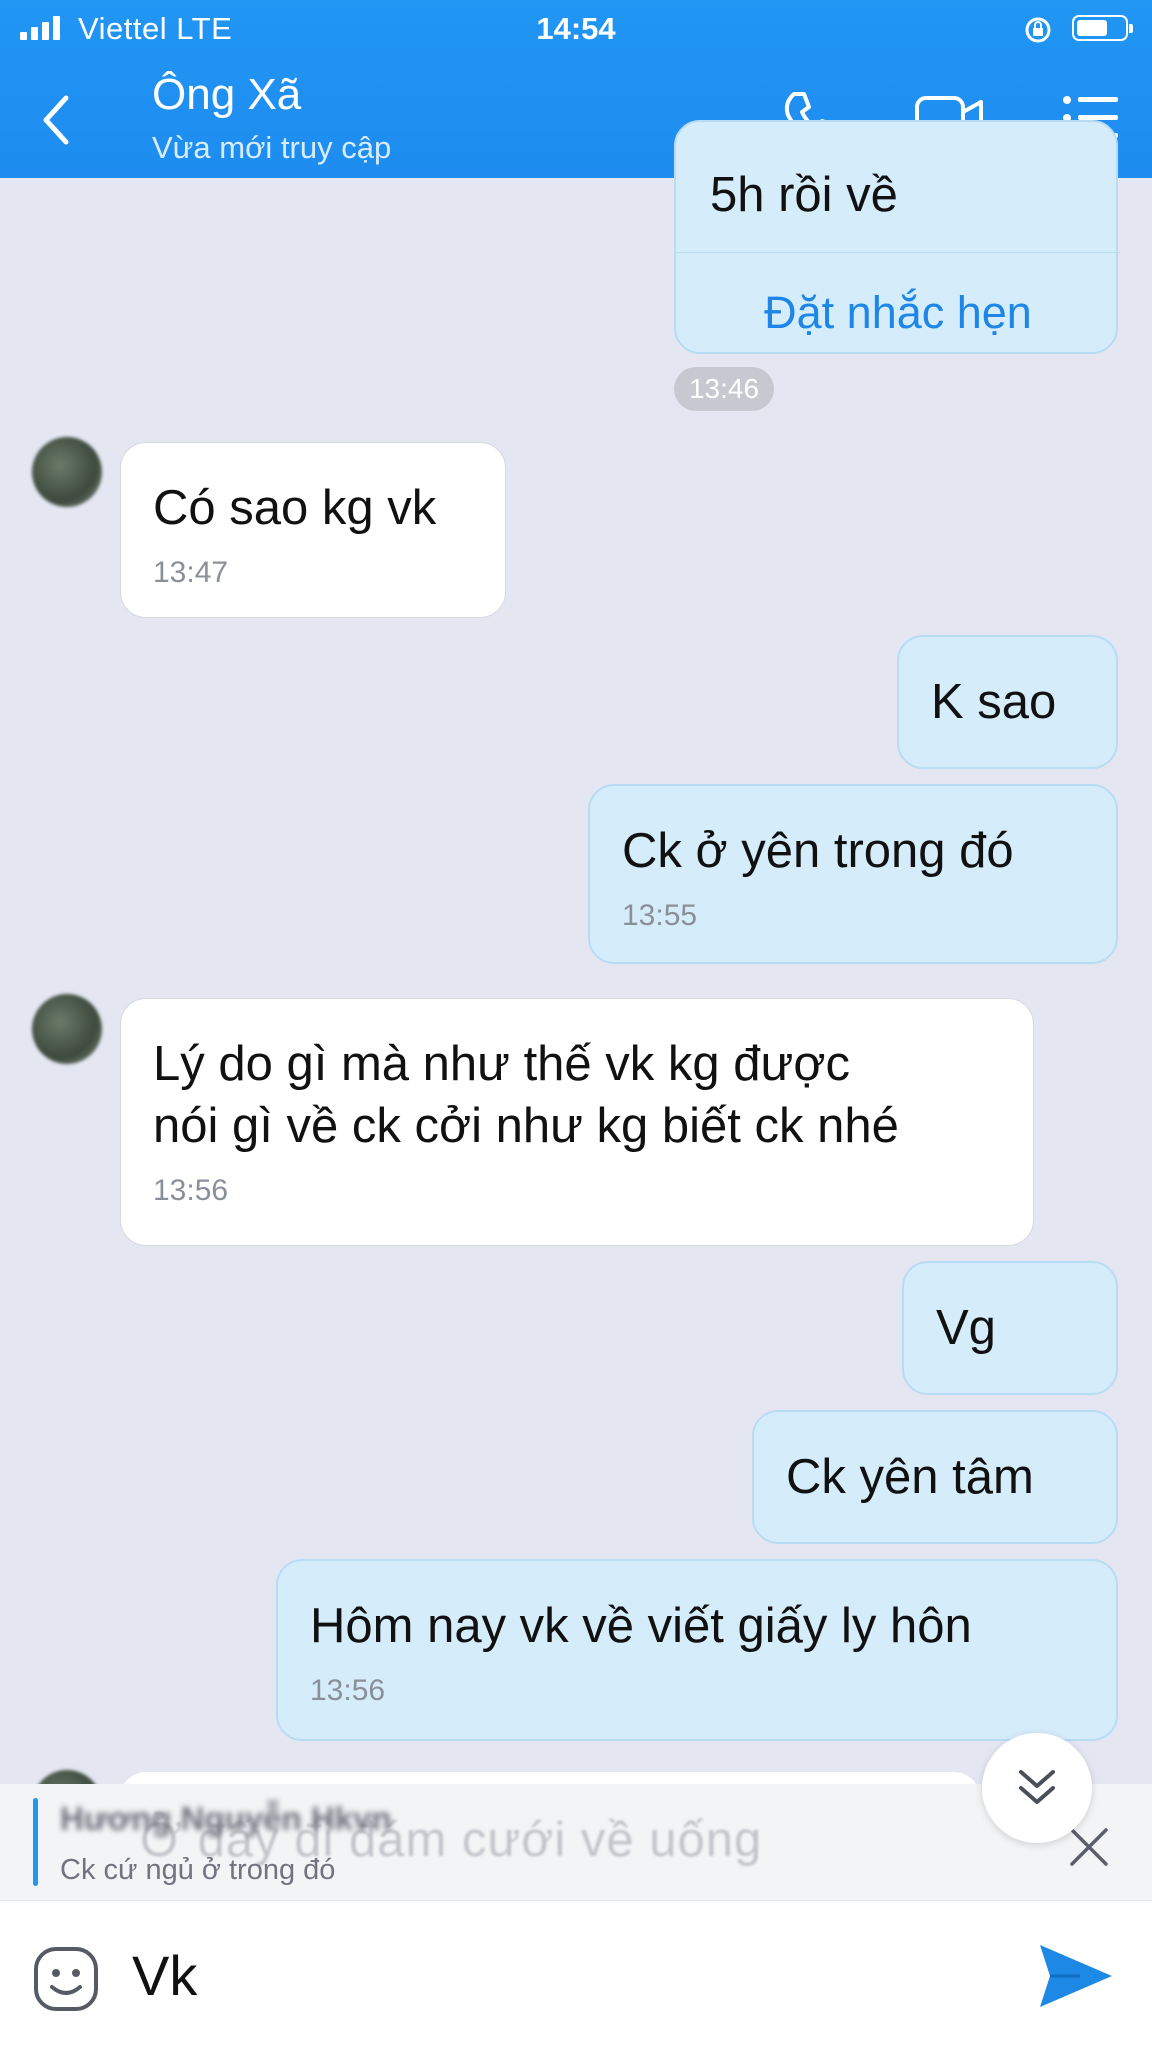  I want to click on message-text: Ck ở yên trong đó, so click(818, 851).